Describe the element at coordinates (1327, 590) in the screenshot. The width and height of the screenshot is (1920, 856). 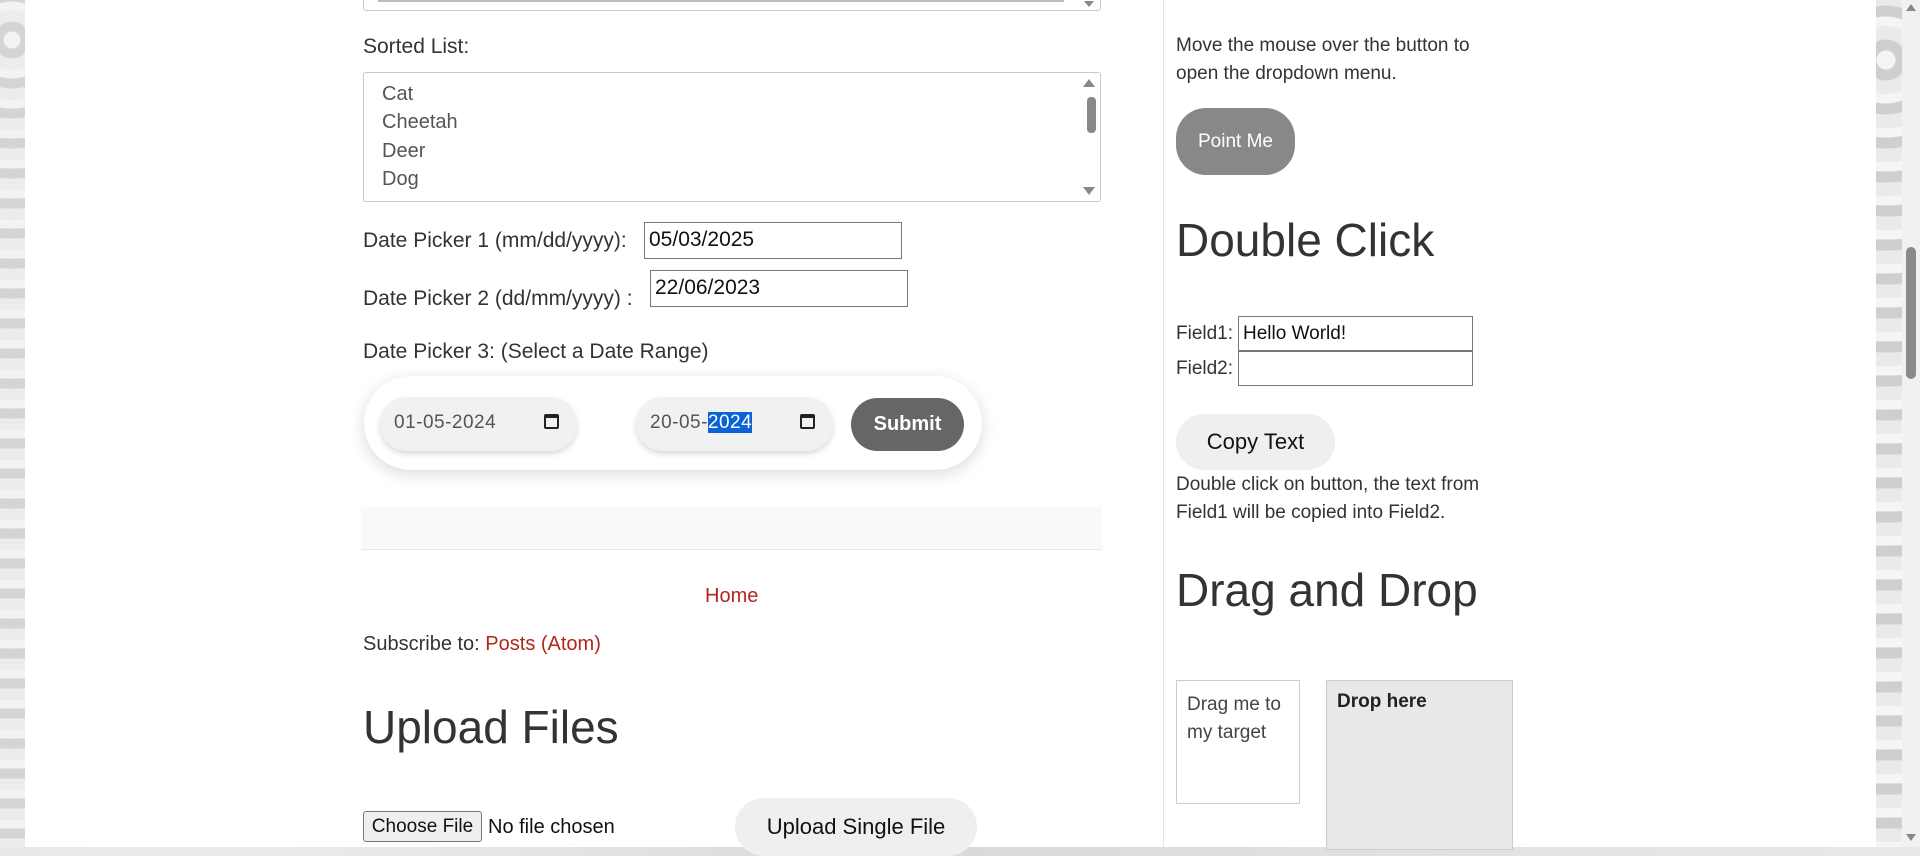
I see `drag-drop-heading: Drag and Drop` at that location.